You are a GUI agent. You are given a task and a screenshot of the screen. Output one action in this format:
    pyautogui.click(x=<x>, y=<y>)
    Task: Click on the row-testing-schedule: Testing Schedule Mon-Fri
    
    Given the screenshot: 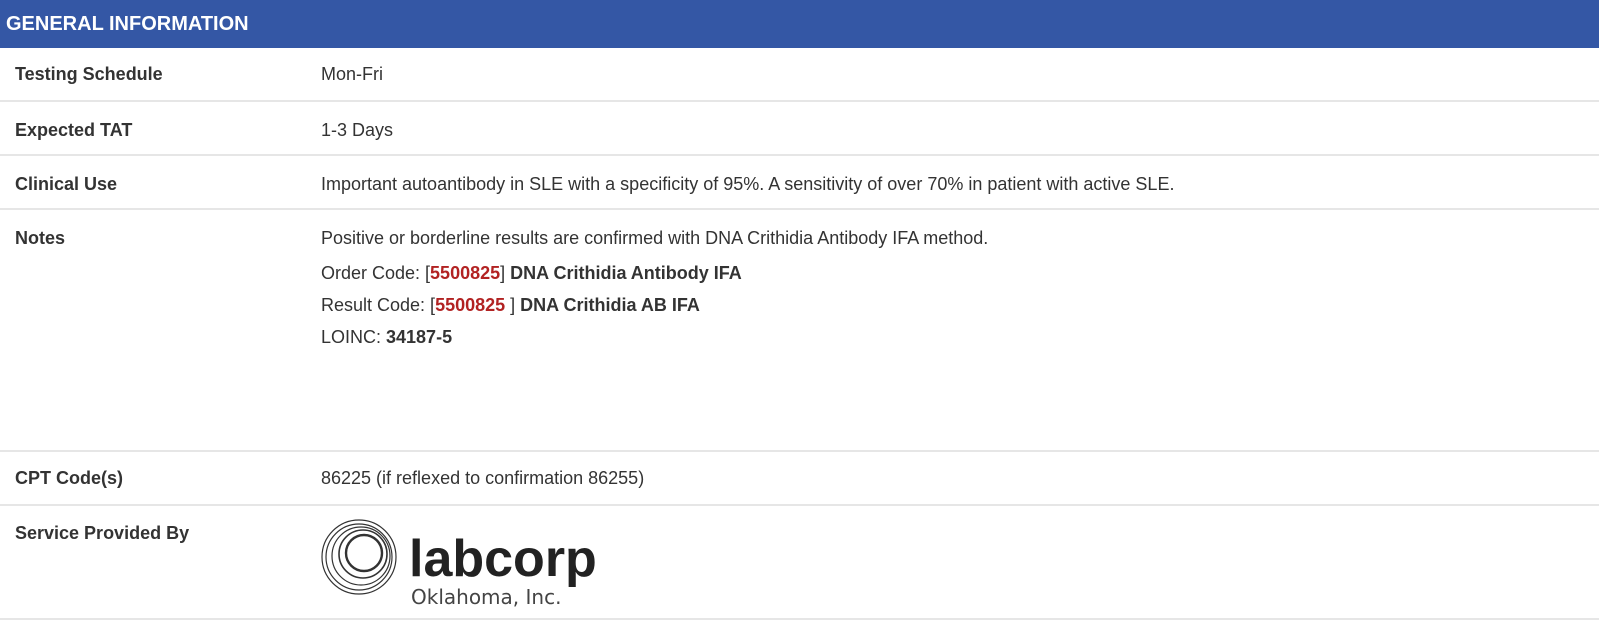 What is the action you would take?
    pyautogui.click(x=799, y=75)
    